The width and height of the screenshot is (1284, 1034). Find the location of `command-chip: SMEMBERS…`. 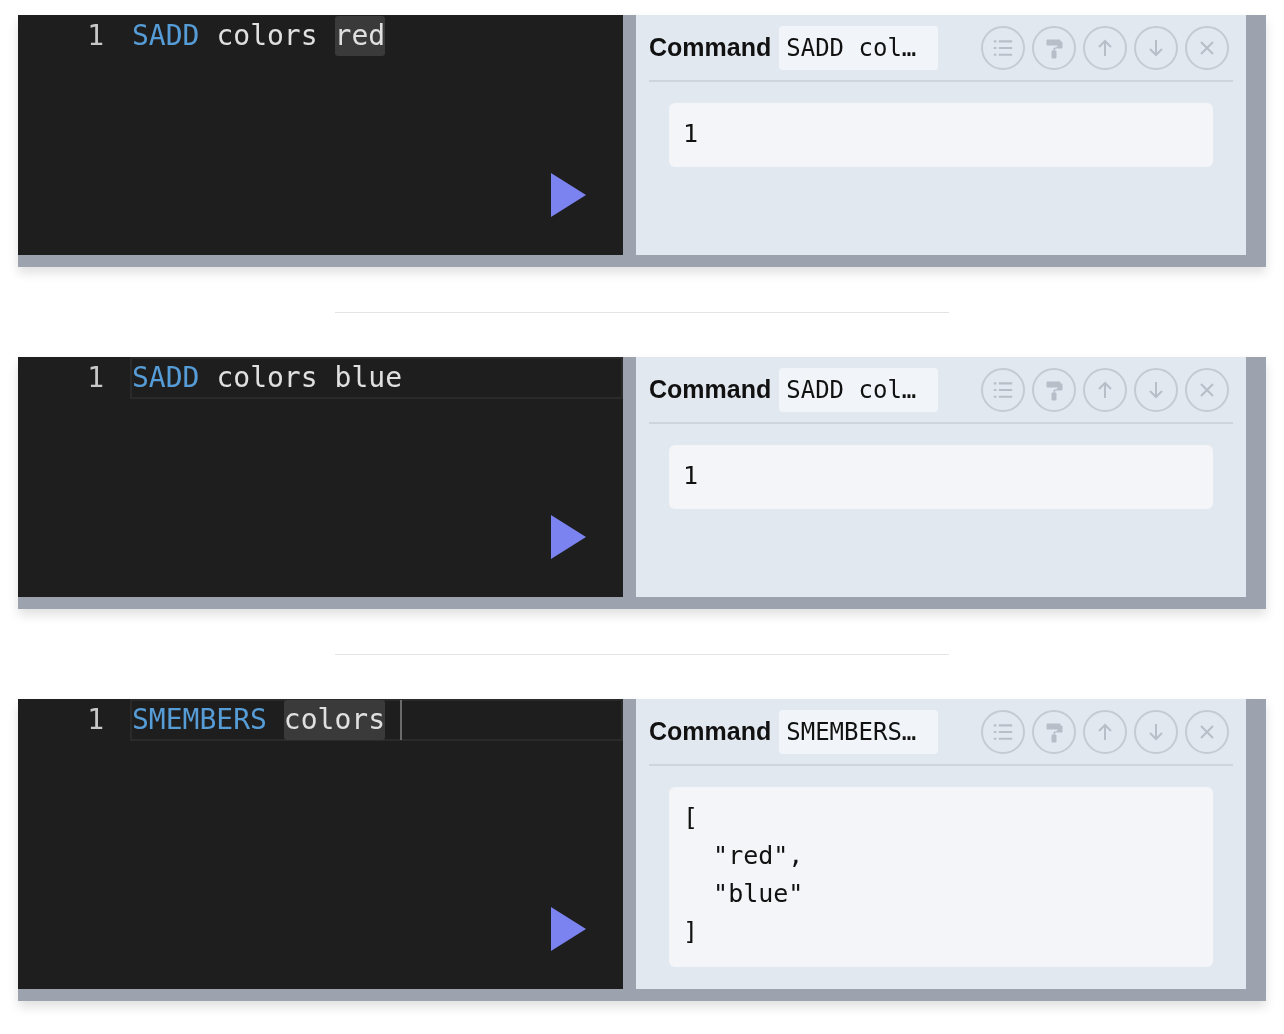

command-chip: SMEMBERS… is located at coordinates (859, 731).